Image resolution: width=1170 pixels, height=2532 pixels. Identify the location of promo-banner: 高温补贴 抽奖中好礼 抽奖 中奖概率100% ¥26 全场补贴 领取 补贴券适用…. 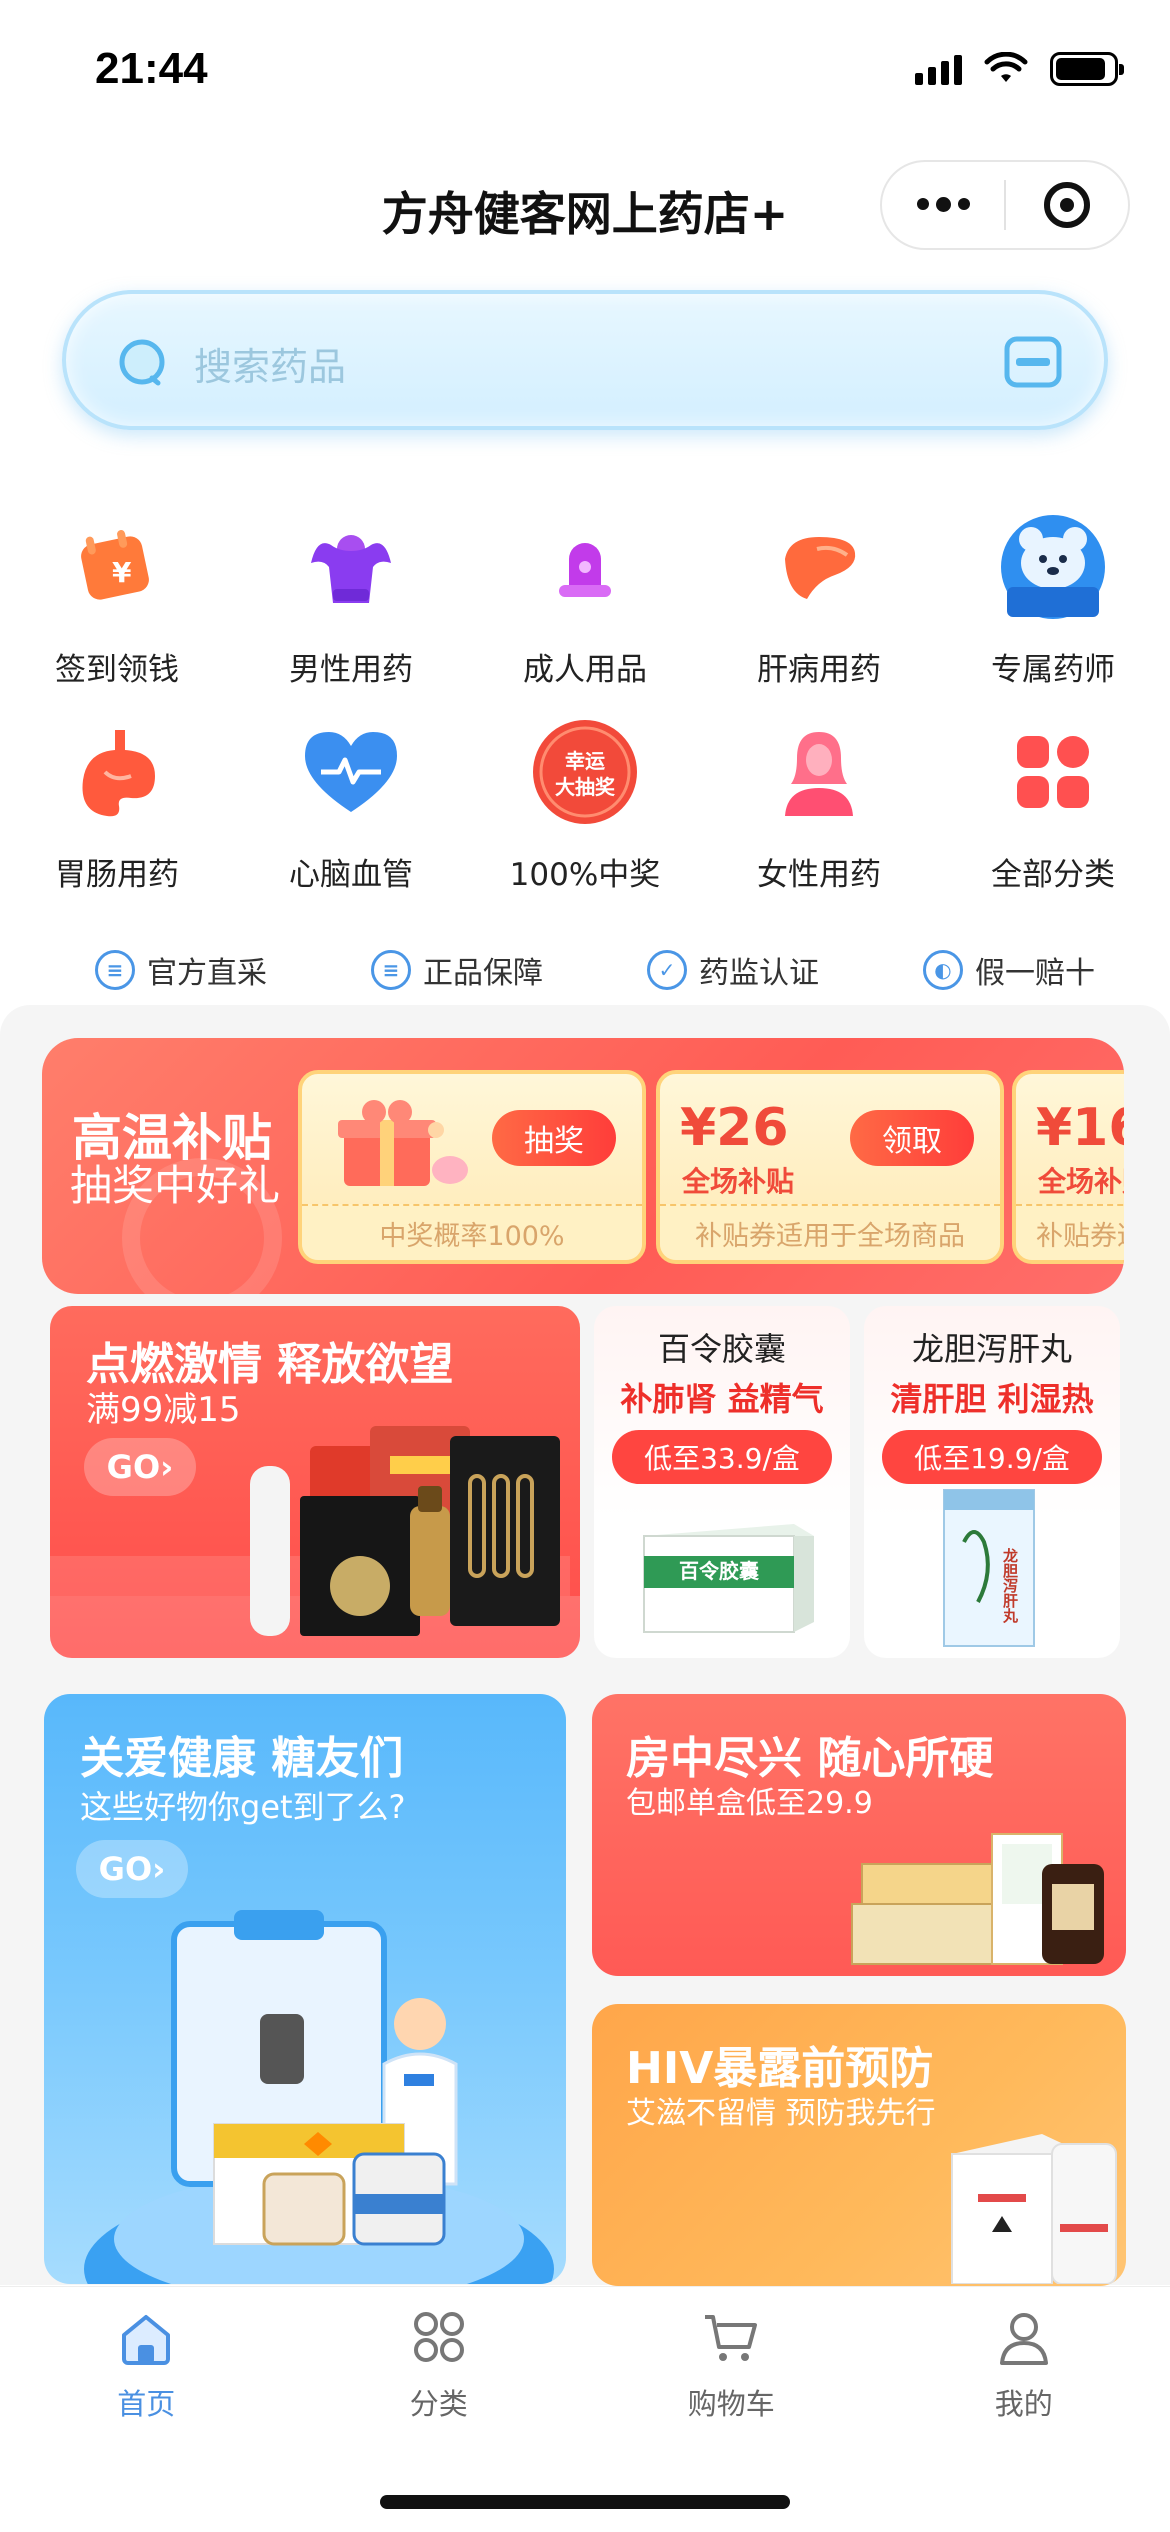
(583, 1166).